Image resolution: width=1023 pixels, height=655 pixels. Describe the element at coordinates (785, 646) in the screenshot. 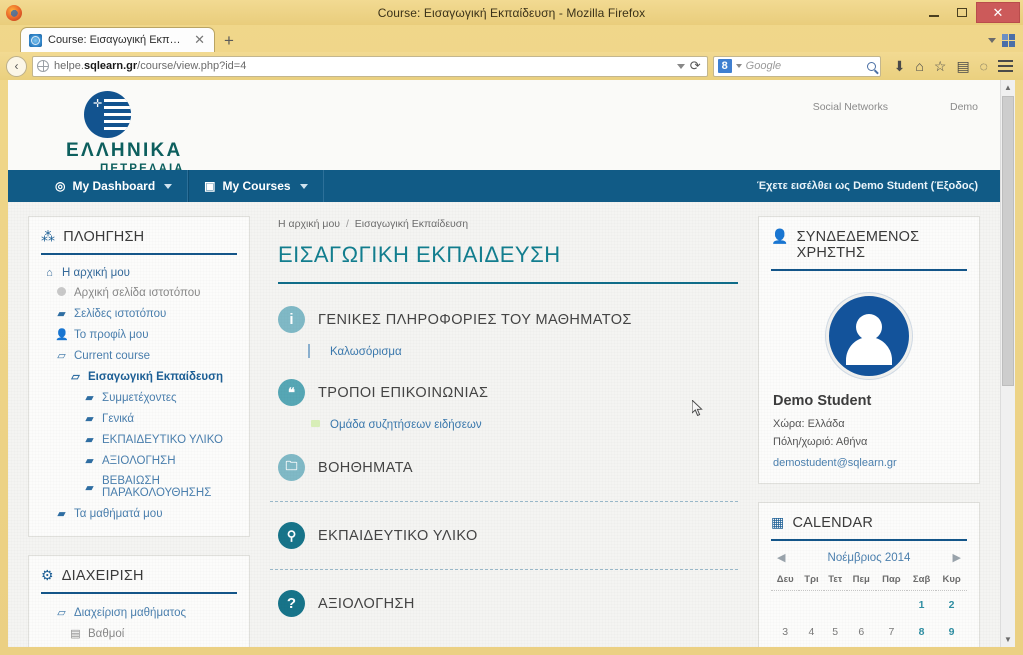

I see `calendar-day: 10` at that location.